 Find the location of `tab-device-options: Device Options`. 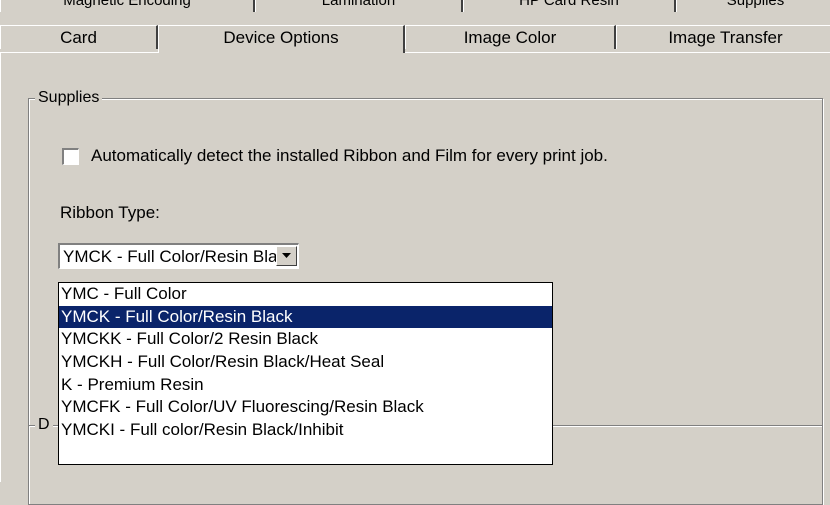

tab-device-options: Device Options is located at coordinates (281, 39).